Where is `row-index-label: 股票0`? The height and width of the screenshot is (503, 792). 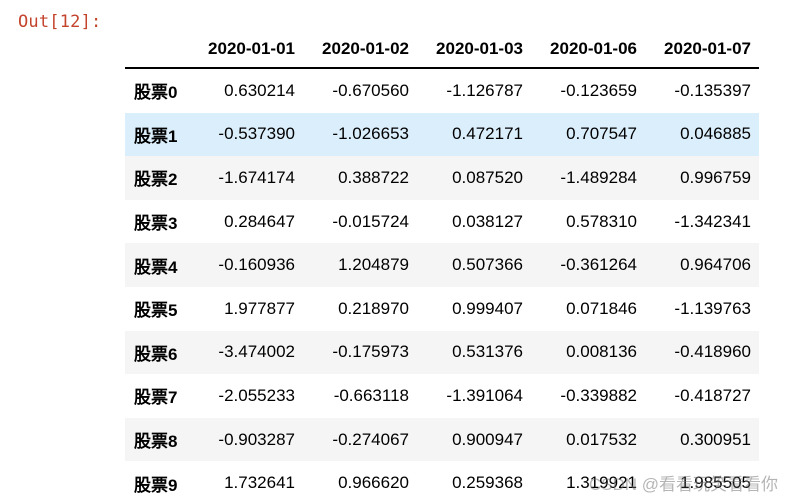 row-index-label: 股票0 is located at coordinates (156, 93).